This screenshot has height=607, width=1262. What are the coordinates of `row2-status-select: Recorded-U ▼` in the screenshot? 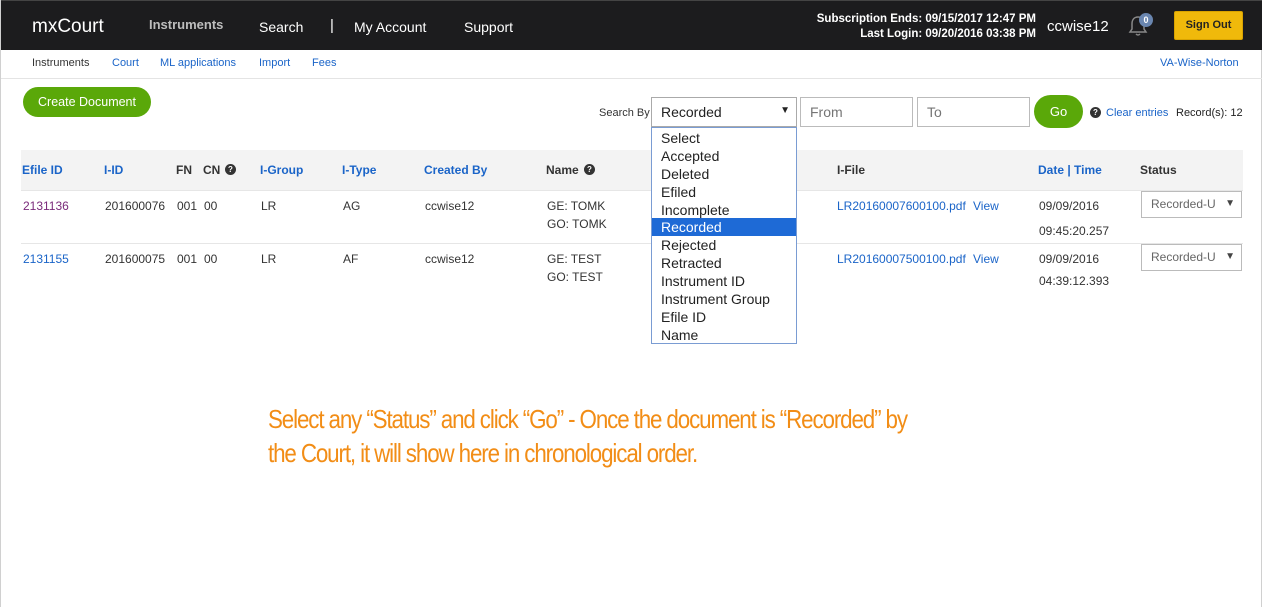 It's located at (1191, 257).